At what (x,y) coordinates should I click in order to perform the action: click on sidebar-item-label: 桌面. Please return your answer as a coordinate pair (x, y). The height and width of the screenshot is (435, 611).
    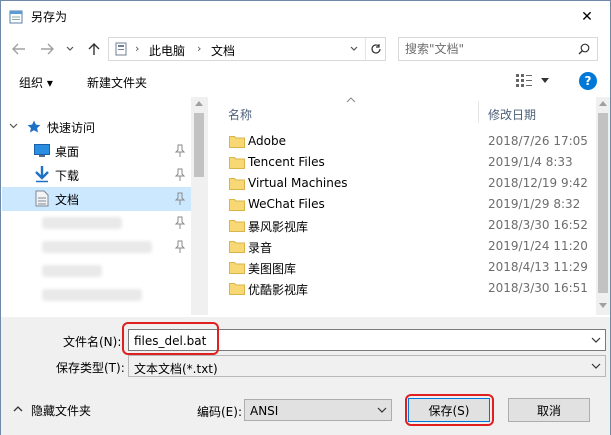
    Looking at the image, I should click on (67, 152).